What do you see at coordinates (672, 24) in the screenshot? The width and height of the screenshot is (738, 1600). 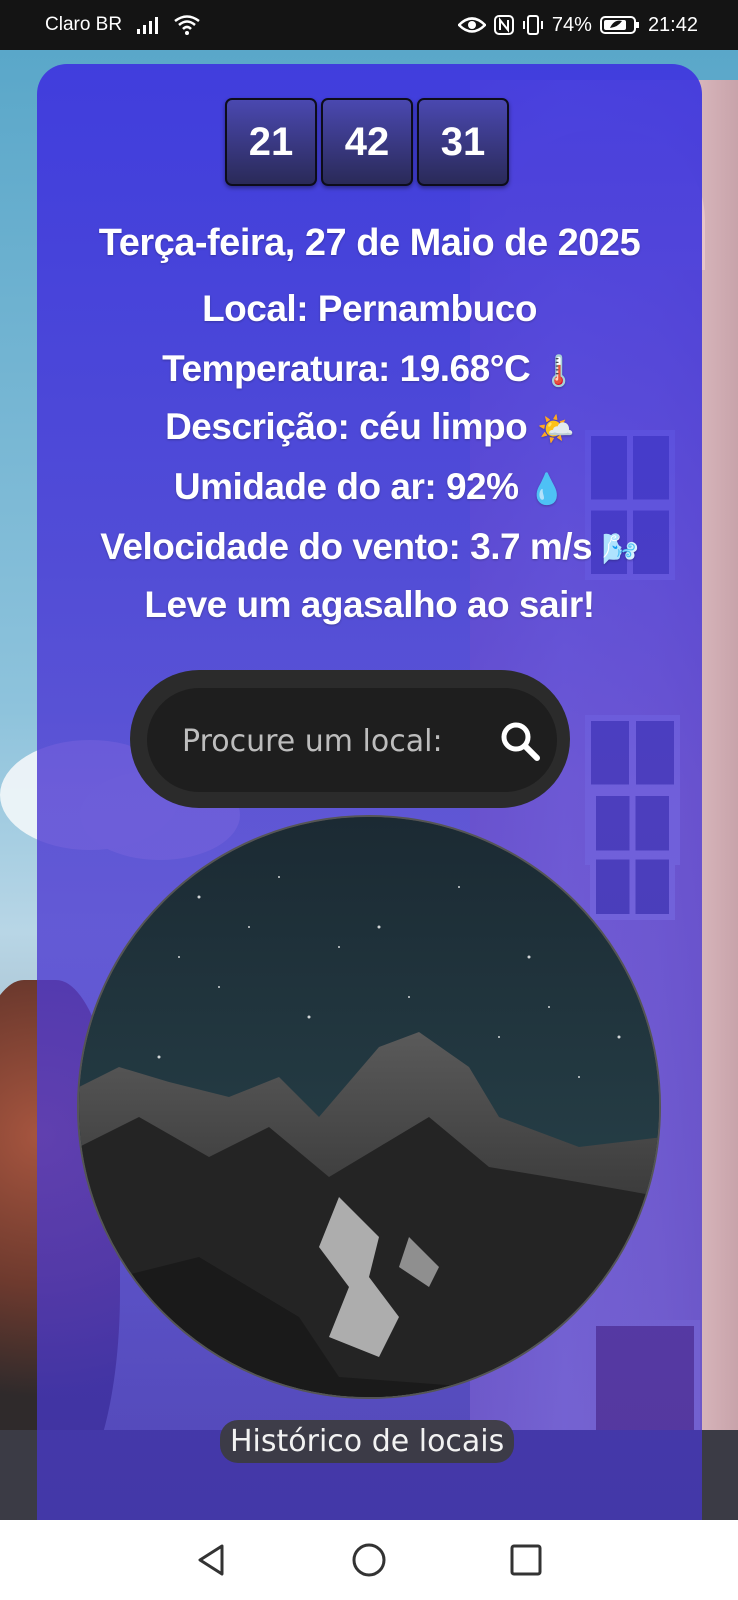 I see `status-time: 21:42` at bounding box center [672, 24].